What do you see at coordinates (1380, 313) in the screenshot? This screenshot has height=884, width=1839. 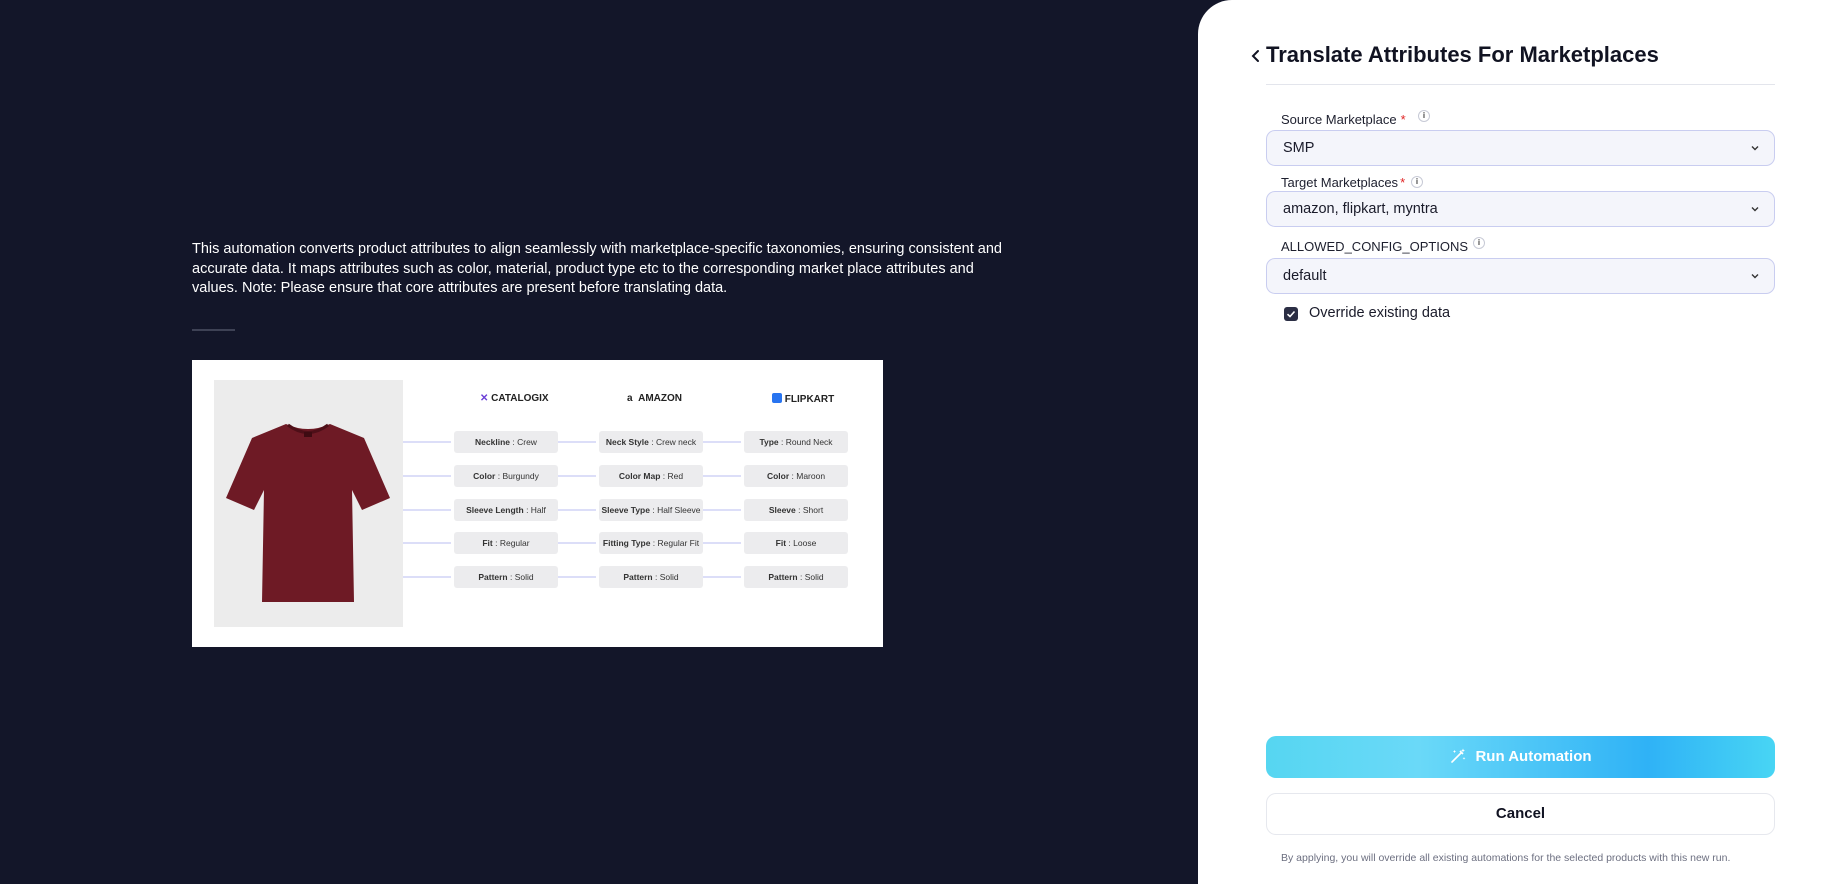 I see `override-existing-data-label: Override existing data` at bounding box center [1380, 313].